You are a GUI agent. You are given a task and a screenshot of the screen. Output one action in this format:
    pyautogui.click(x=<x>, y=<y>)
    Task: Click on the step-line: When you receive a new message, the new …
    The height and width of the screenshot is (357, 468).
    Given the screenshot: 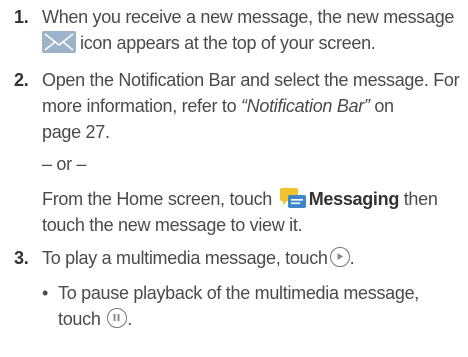 What is the action you would take?
    pyautogui.click(x=248, y=17)
    